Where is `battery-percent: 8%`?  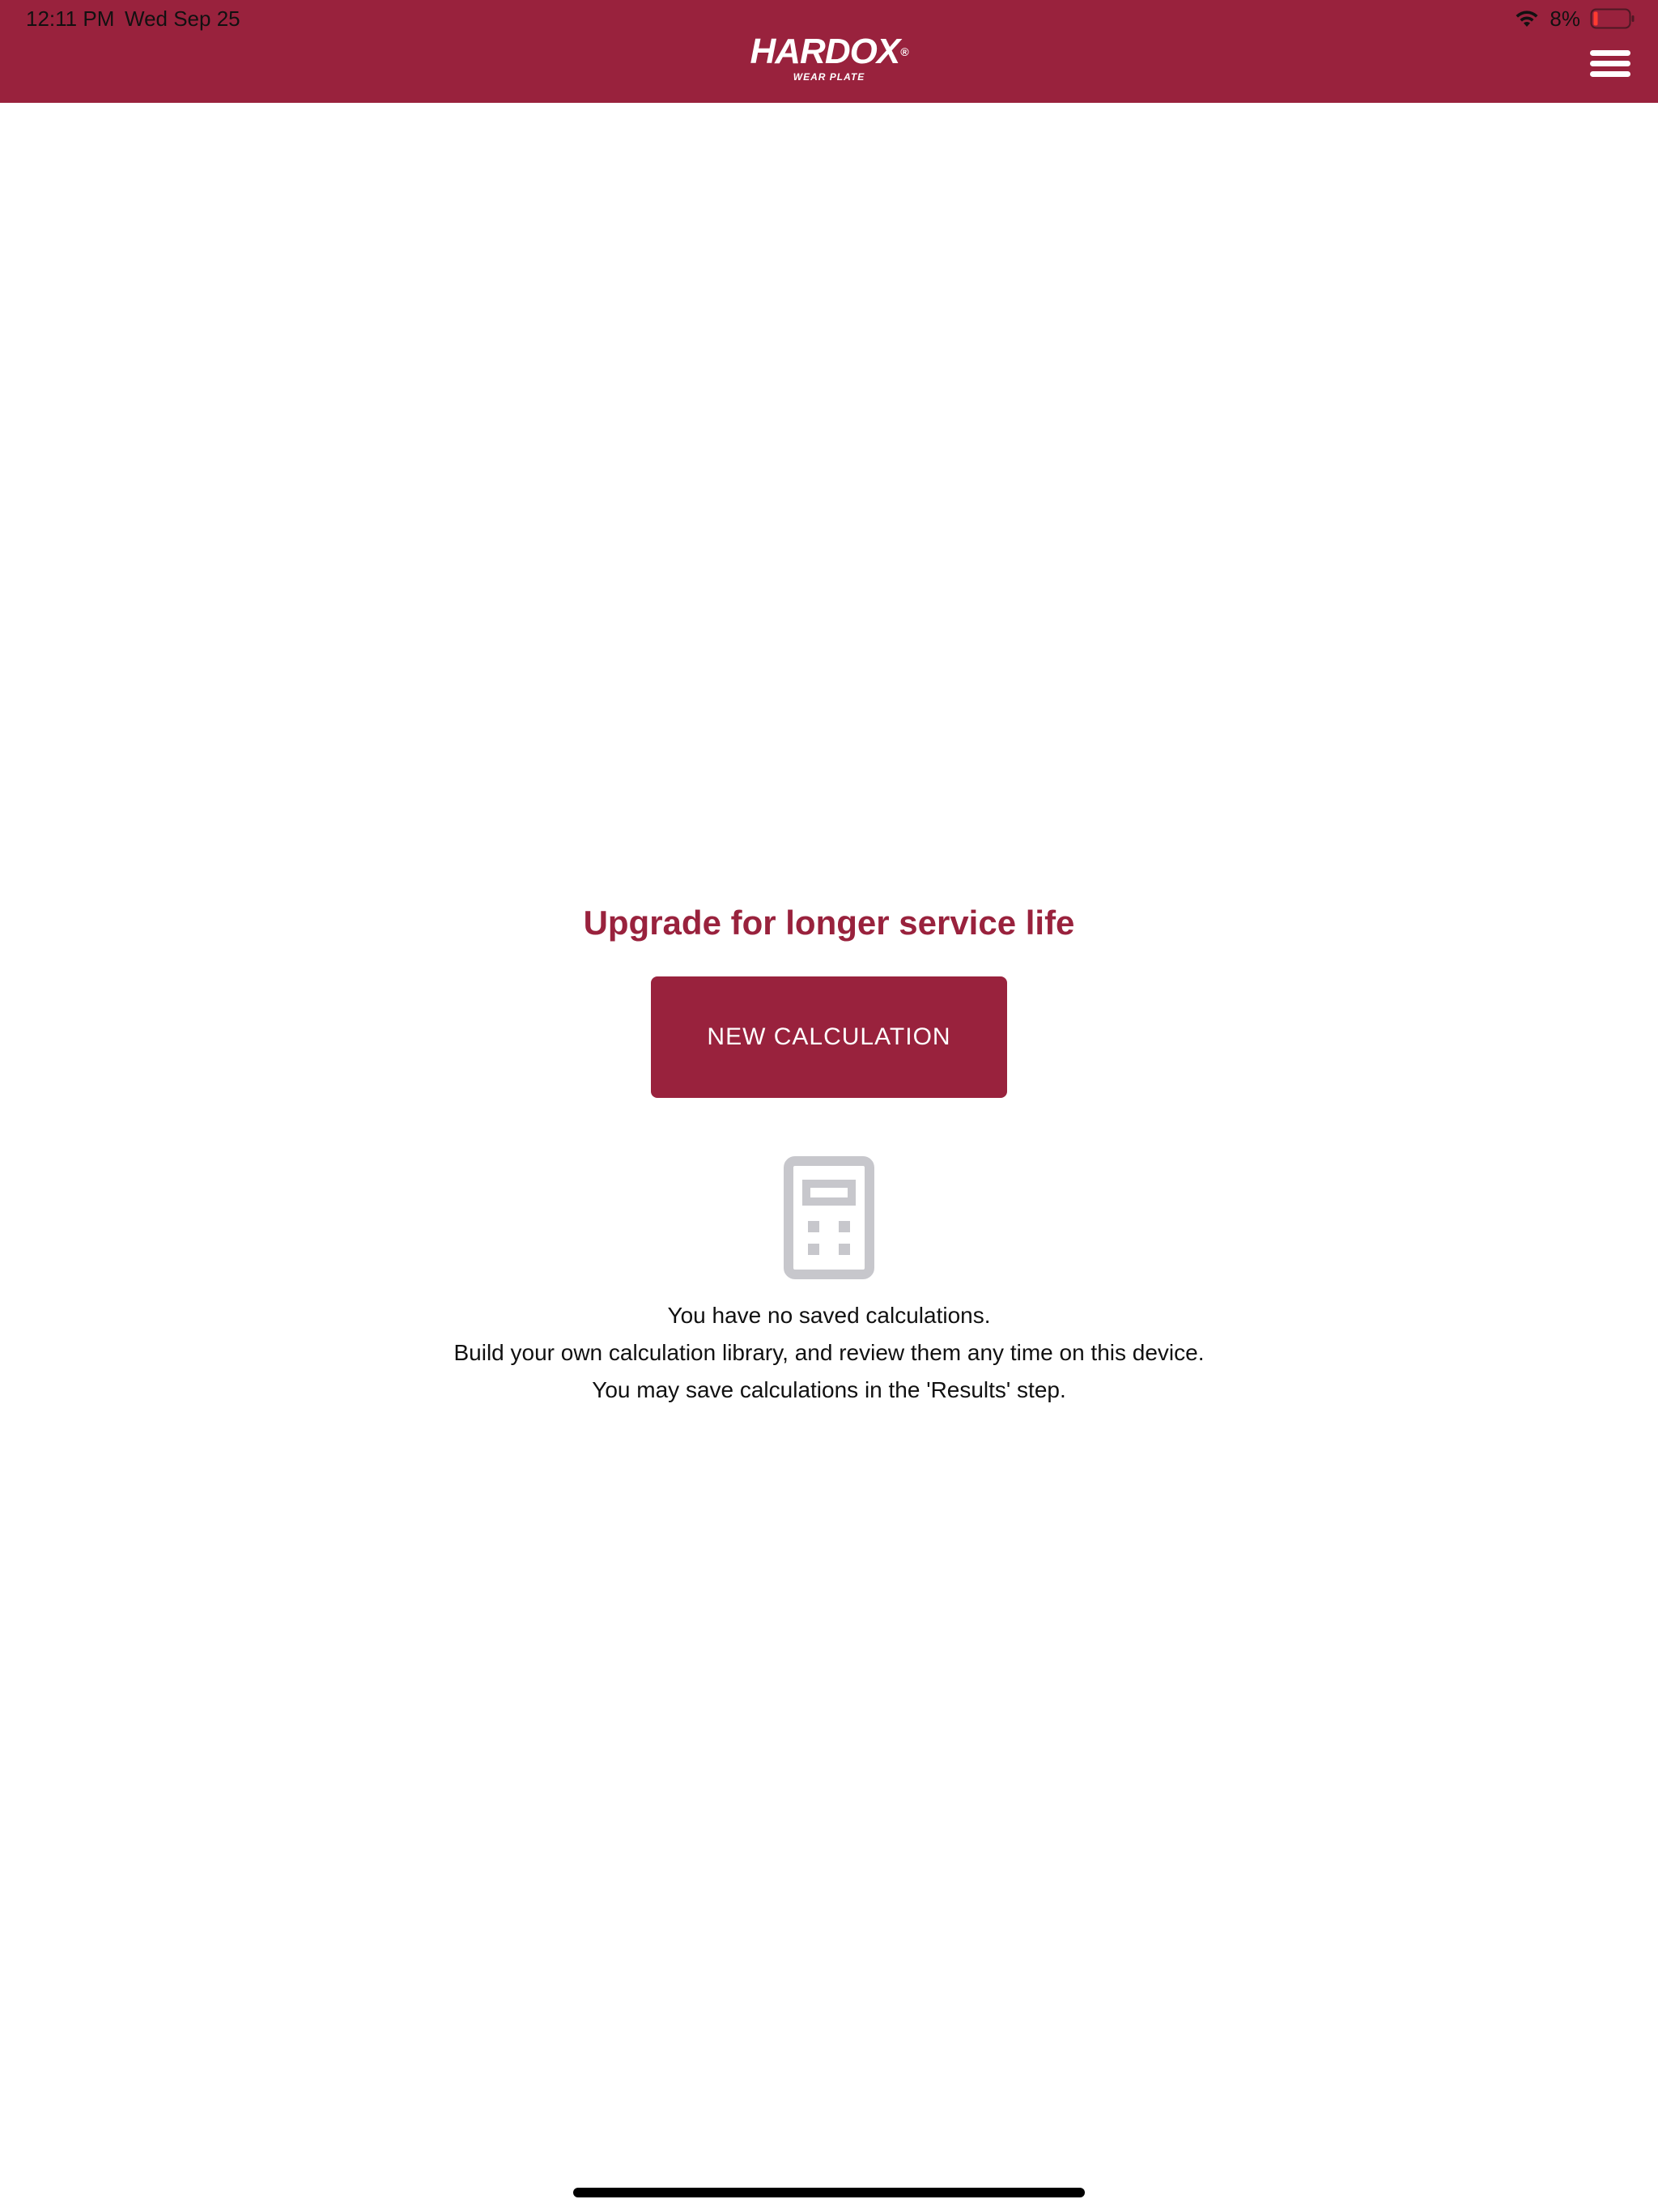
battery-percent: 8% is located at coordinates (1565, 19).